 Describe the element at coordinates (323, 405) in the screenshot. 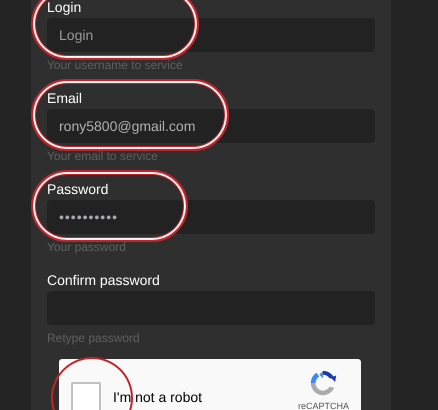

I see `captcha-brand: reCAPTCHA` at that location.